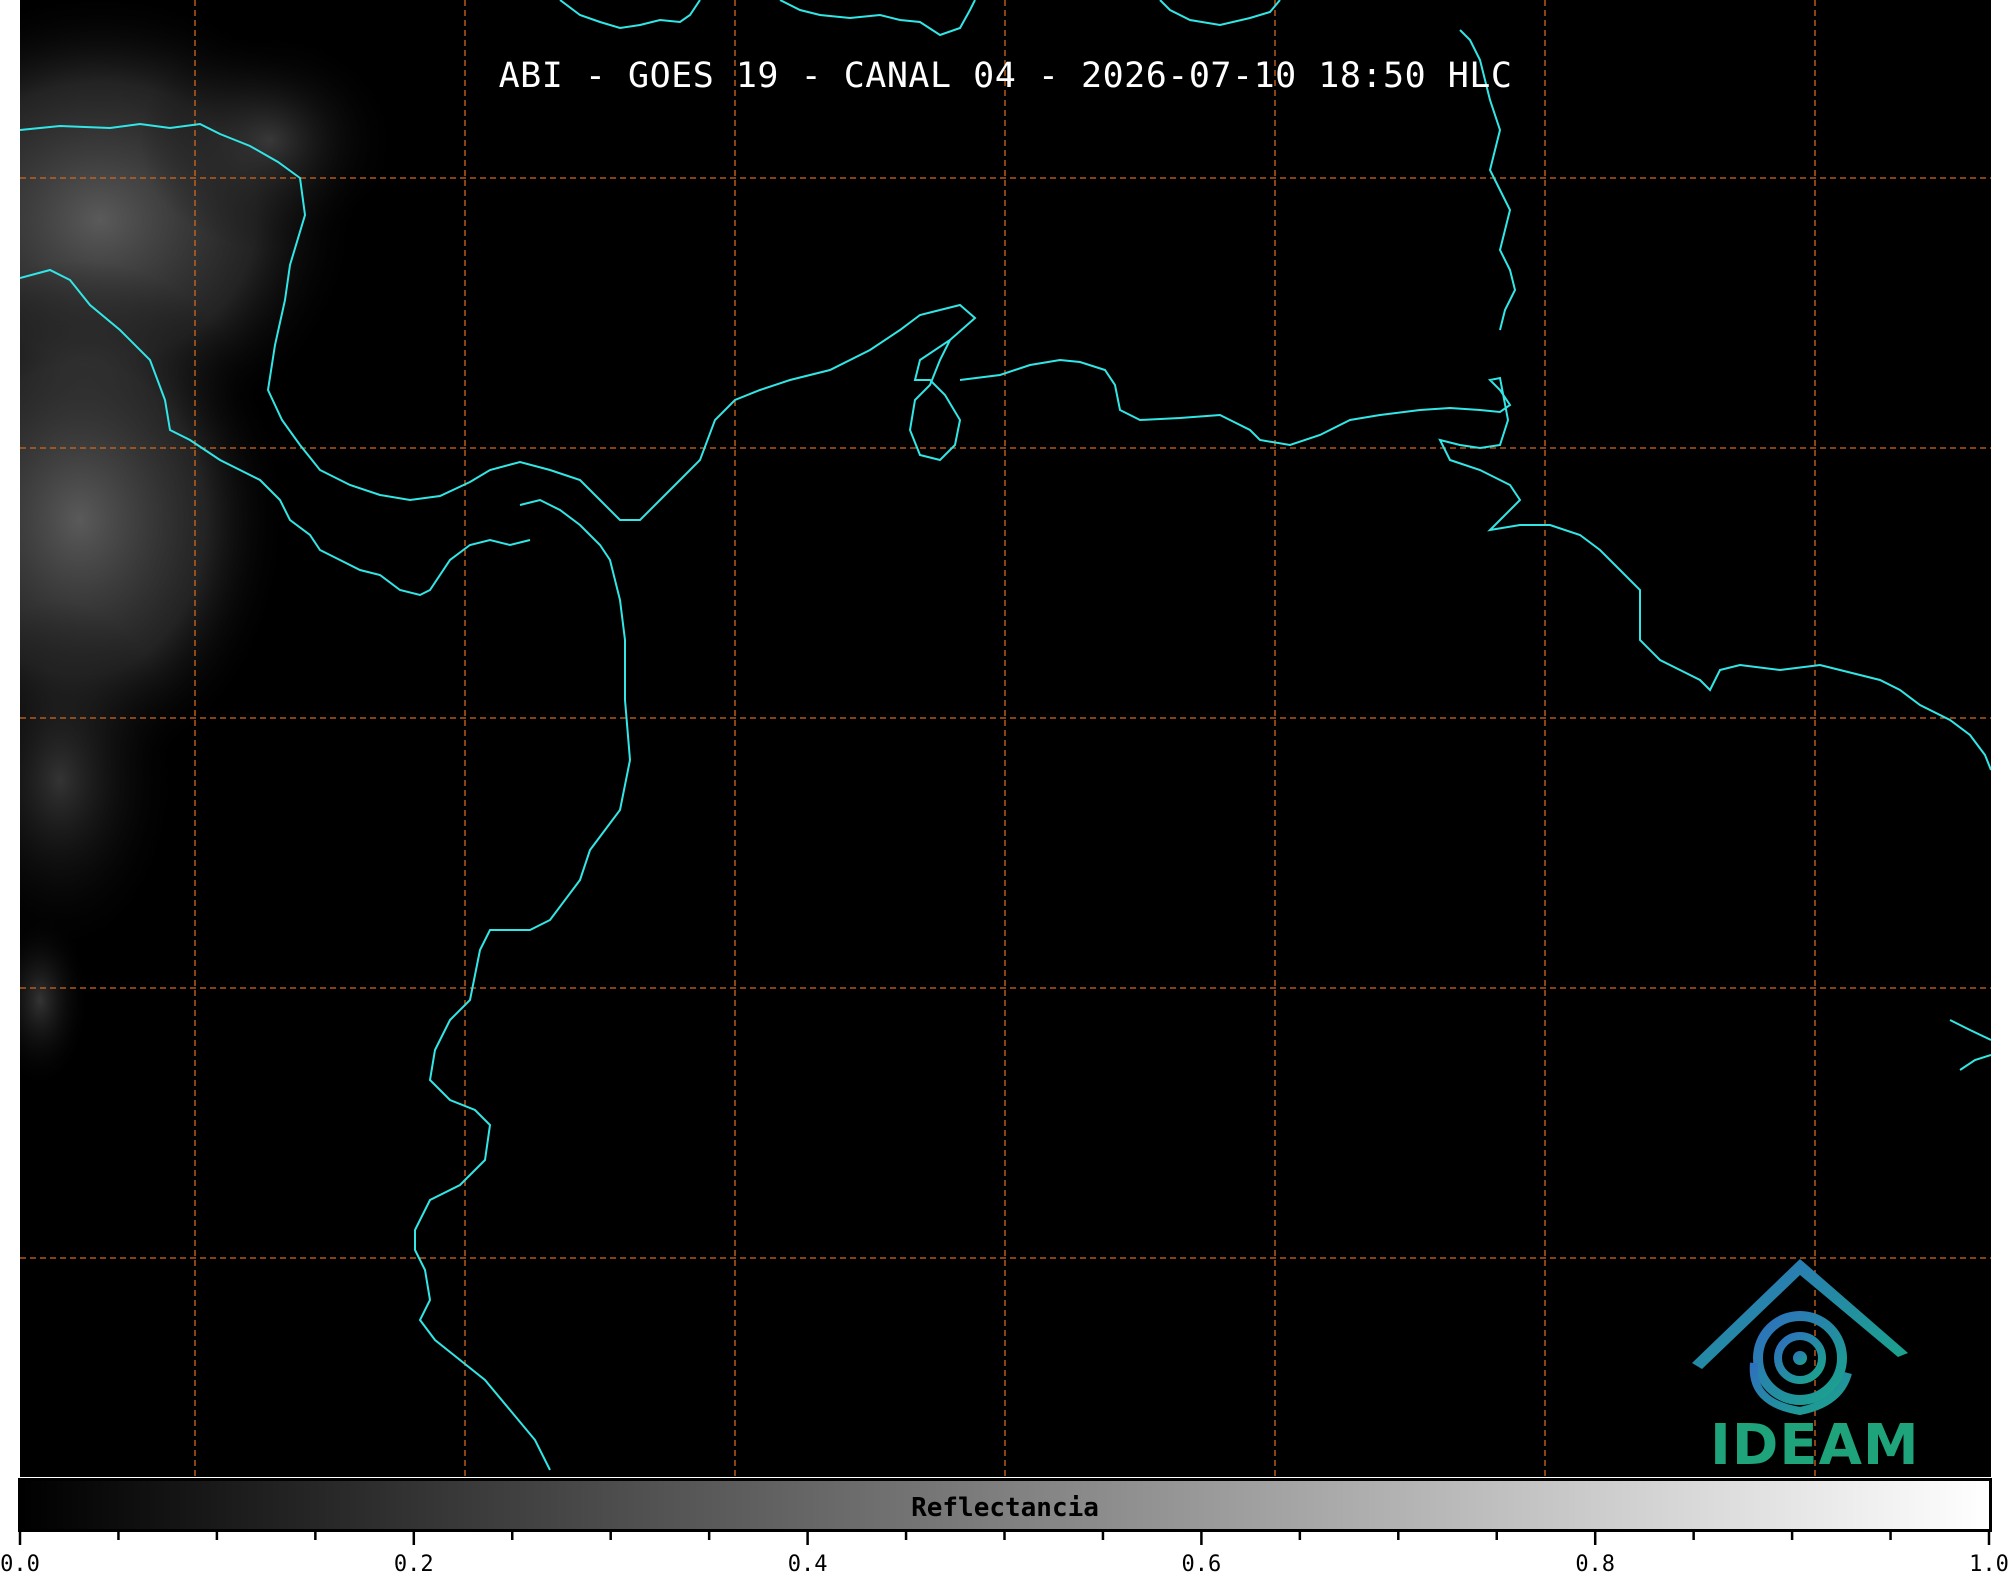  What do you see at coordinates (1475, 564) in the screenshot?
I see `coastline-venezuela` at bounding box center [1475, 564].